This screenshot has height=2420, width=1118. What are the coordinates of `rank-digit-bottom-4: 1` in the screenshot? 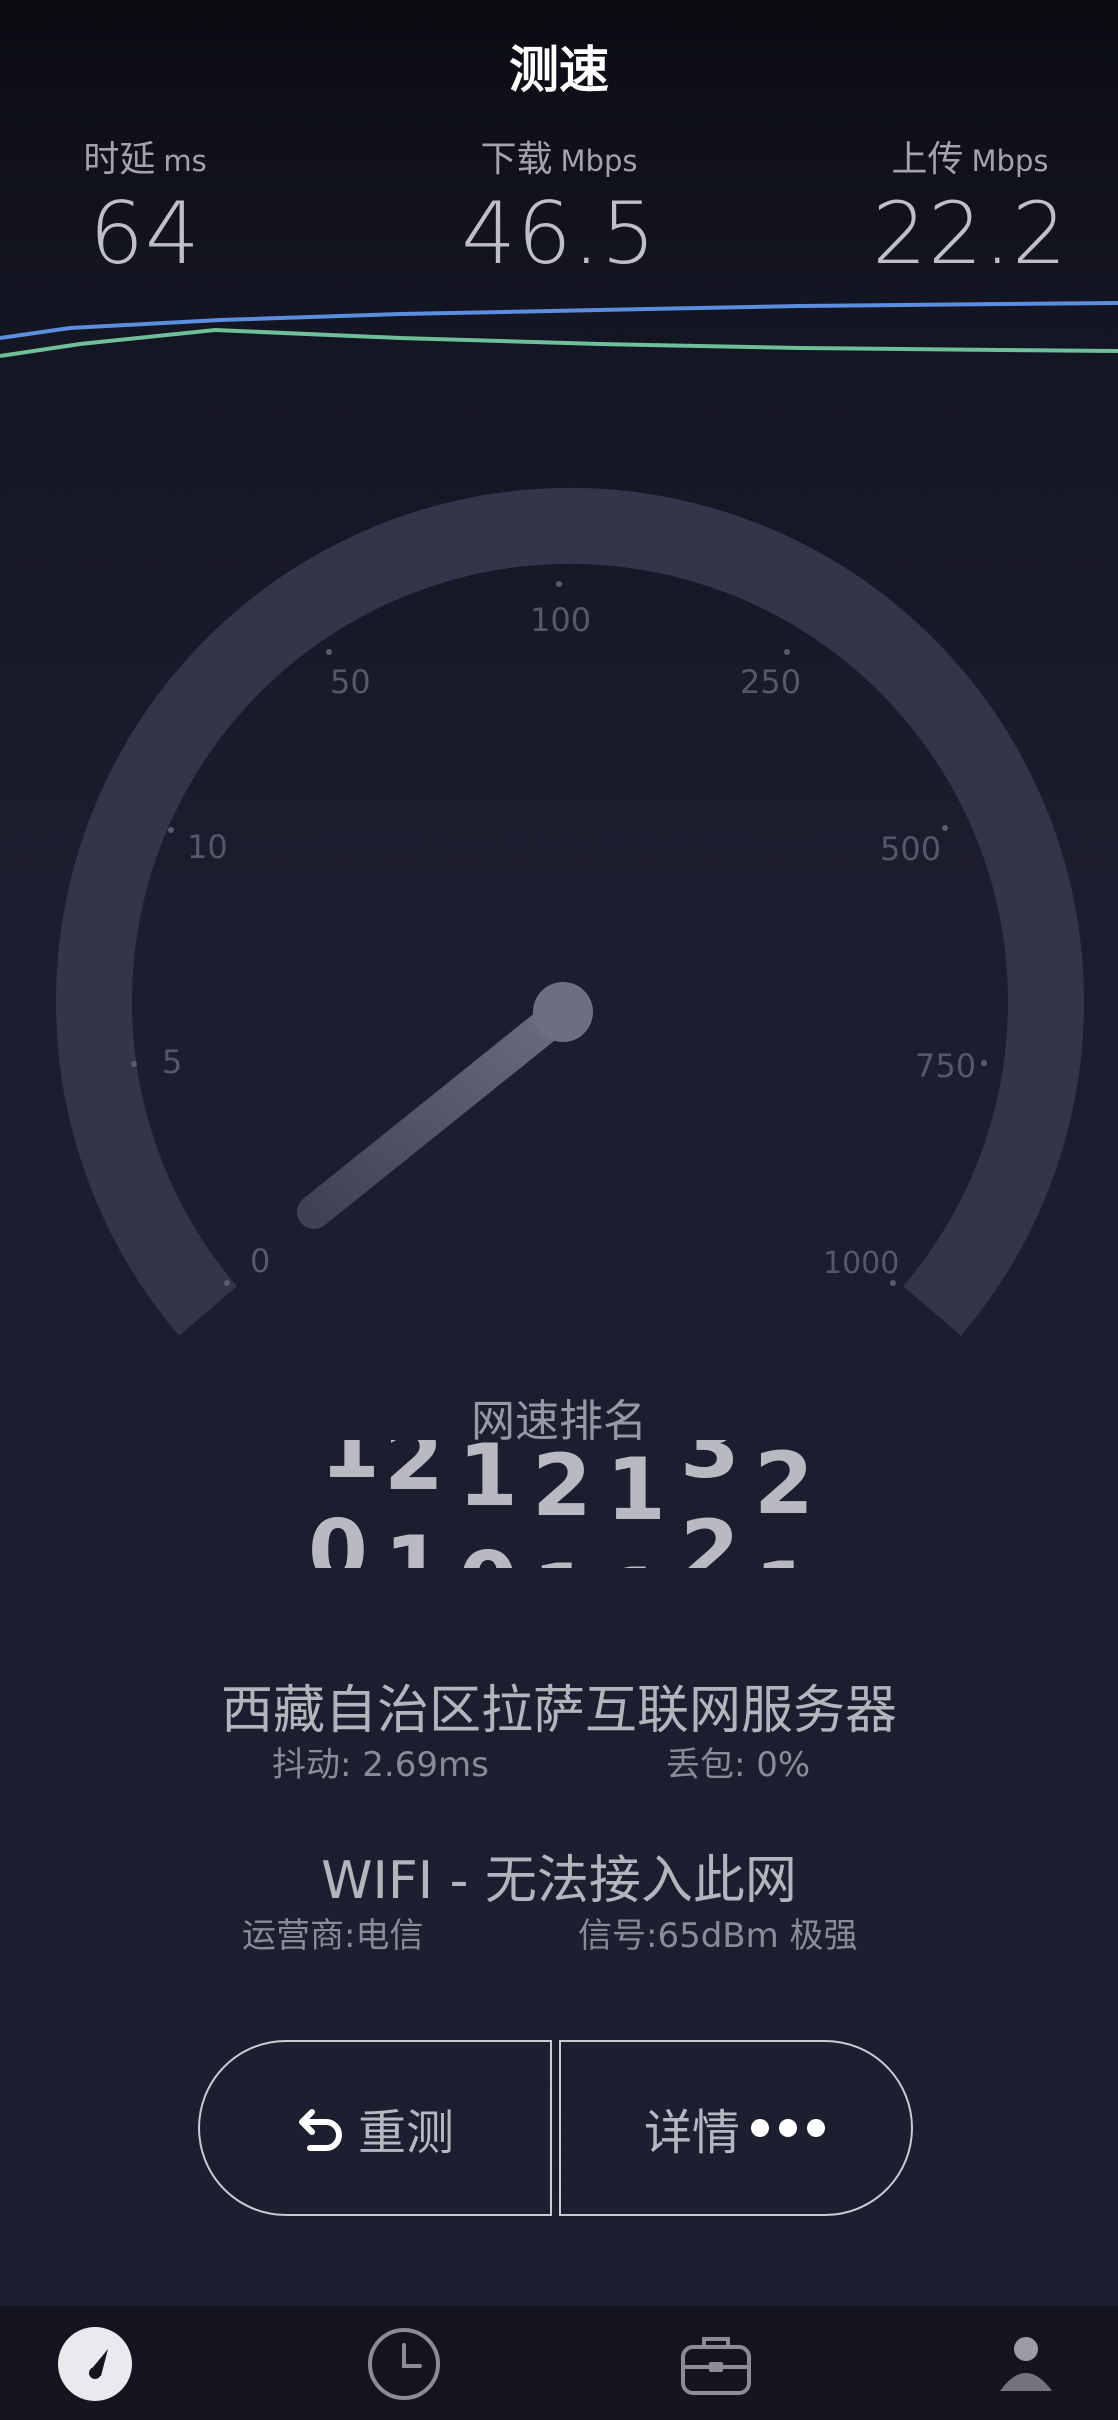 It's located at (562, 1557).